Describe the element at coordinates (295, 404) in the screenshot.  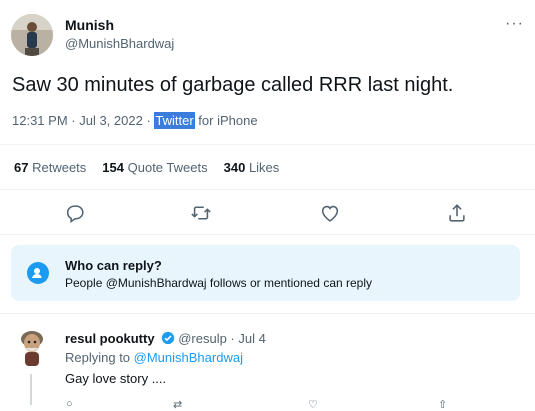
I see `reply-actions: ○ ⇄ ♡ ⇧` at that location.